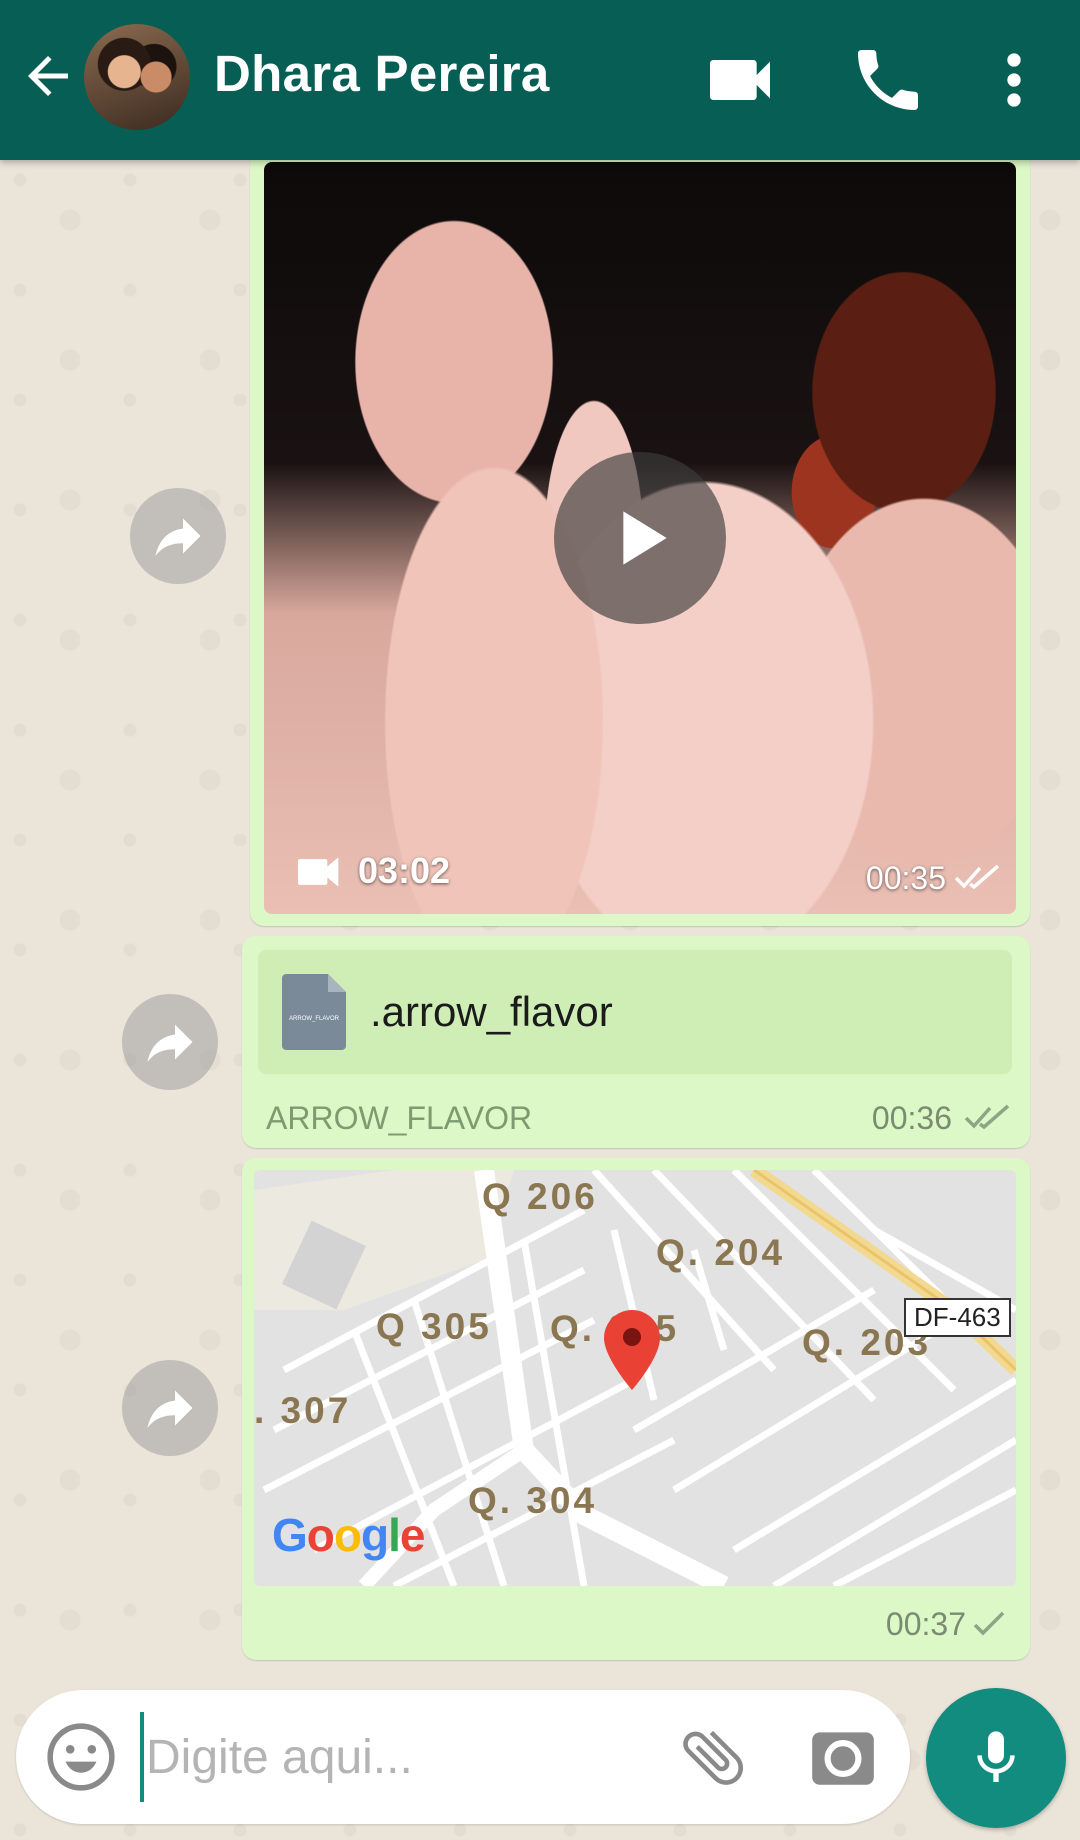  Describe the element at coordinates (645, 538) in the screenshot. I see `play-icon` at that location.